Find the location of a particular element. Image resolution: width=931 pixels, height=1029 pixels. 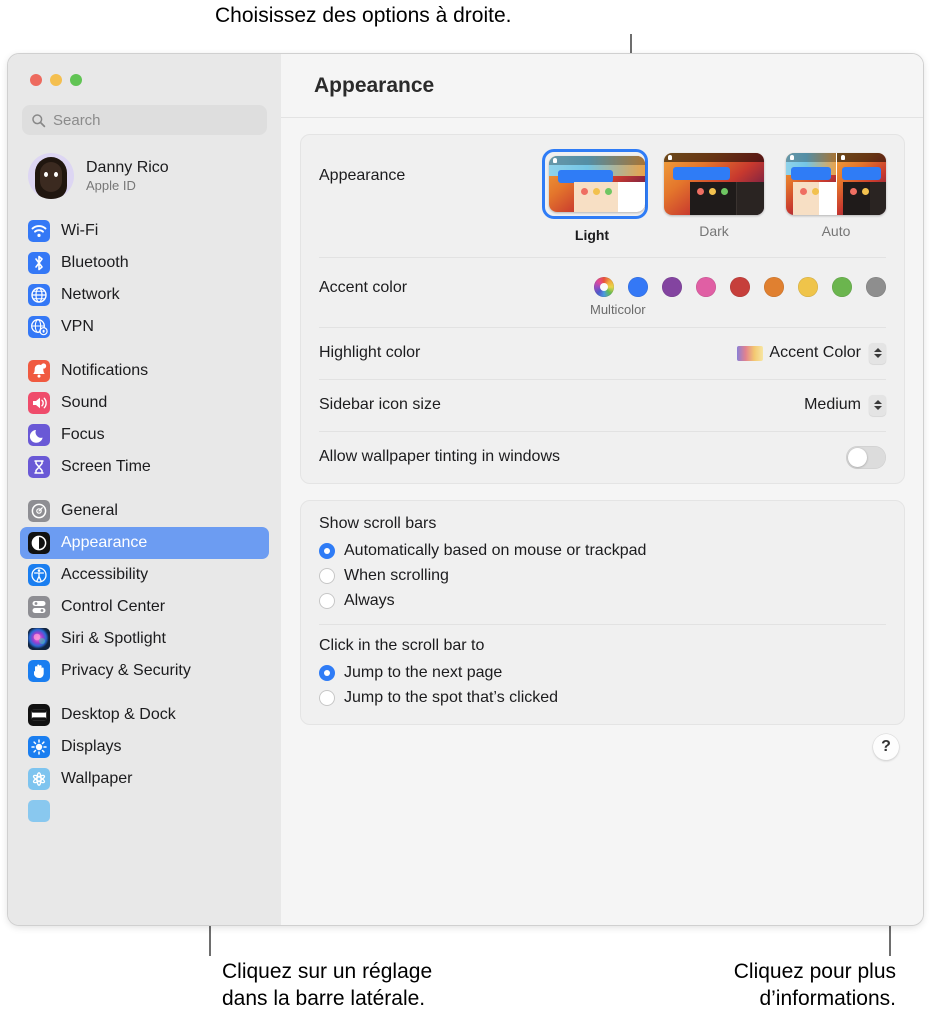

sidebar-item-label: Screen Time is located at coordinates (106, 466).